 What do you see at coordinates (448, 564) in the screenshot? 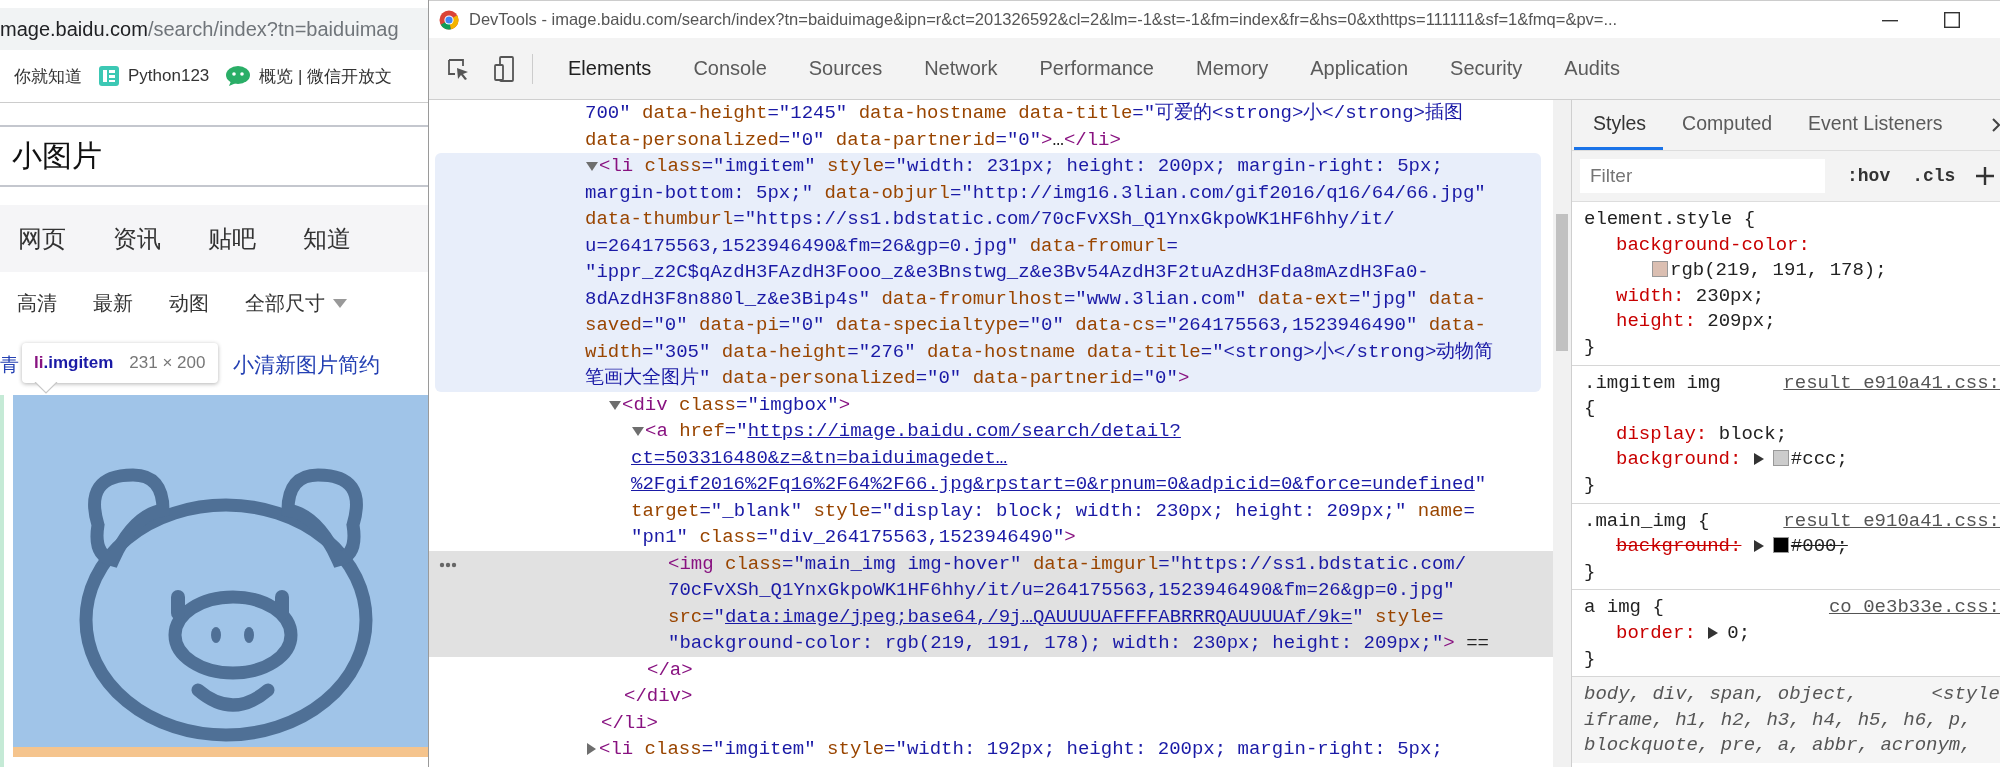
I see `more-icon` at bounding box center [448, 564].